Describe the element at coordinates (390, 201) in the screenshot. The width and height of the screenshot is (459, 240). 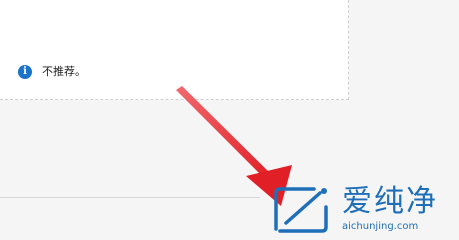
I see `watermark-title: 爱纯净` at that location.